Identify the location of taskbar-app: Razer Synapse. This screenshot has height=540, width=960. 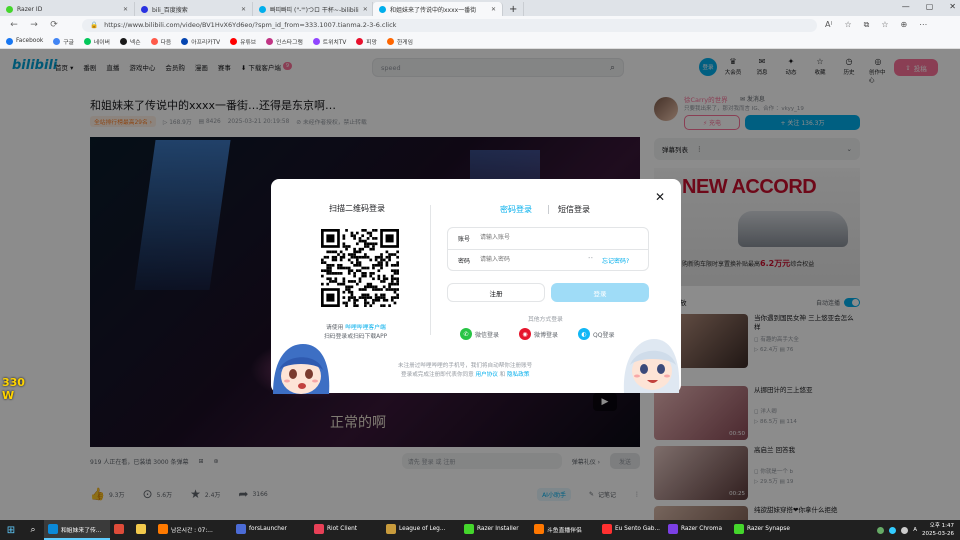
(763, 530).